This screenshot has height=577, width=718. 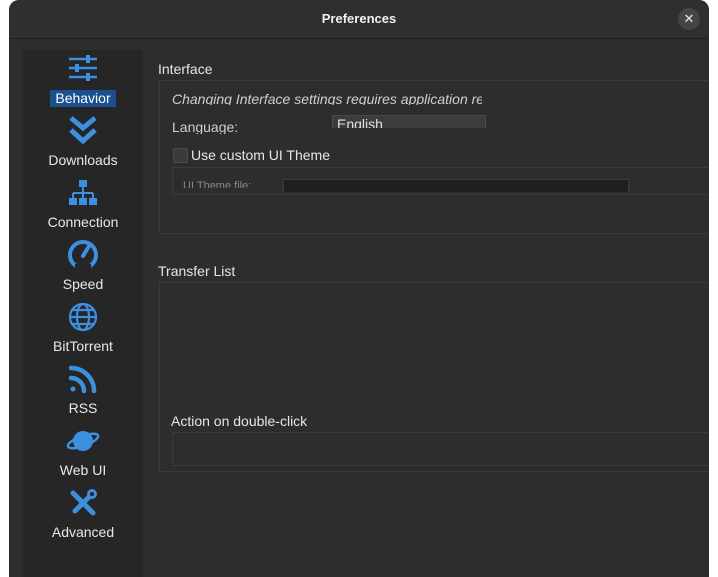 I want to click on sidebar-item-speed: Speed, so click(x=83, y=267).